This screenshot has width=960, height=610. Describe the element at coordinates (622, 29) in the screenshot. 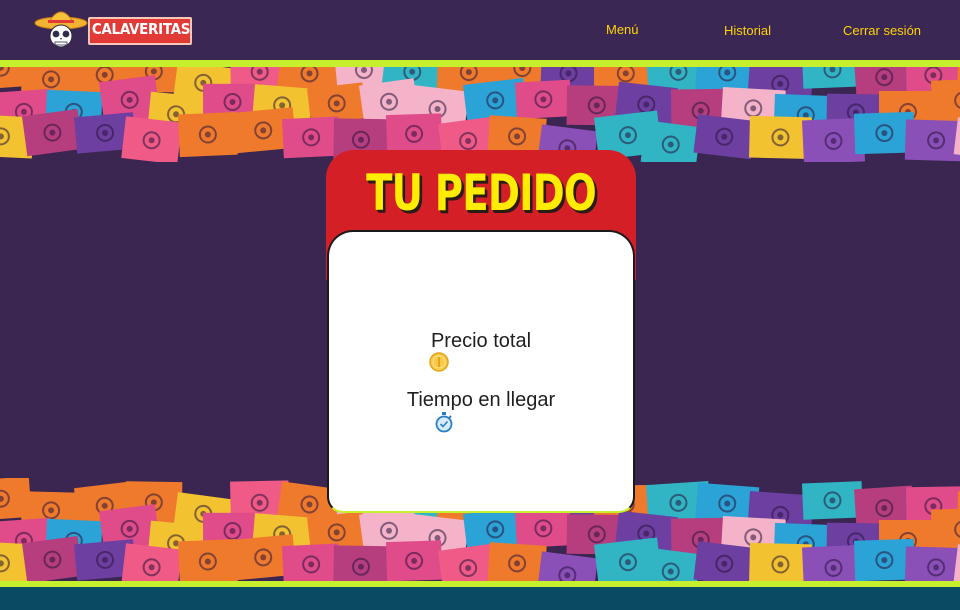

I see `nav-link-menu: Menú` at that location.